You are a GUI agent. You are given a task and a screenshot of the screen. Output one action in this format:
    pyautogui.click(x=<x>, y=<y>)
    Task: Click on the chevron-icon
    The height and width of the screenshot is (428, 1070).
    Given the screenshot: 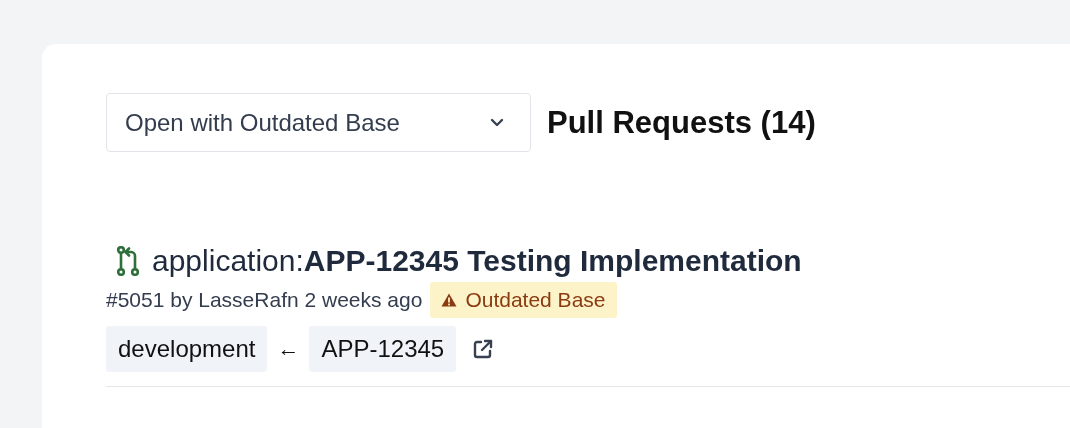 What is the action you would take?
    pyautogui.click(x=497, y=122)
    